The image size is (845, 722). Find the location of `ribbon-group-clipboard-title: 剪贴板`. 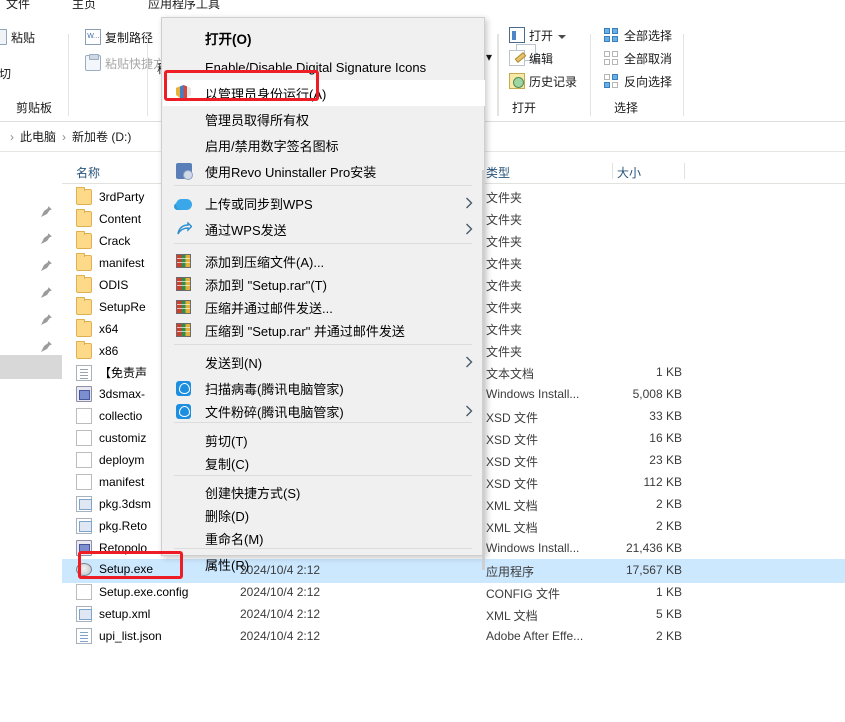

ribbon-group-clipboard-title: 剪贴板 is located at coordinates (33, 108).